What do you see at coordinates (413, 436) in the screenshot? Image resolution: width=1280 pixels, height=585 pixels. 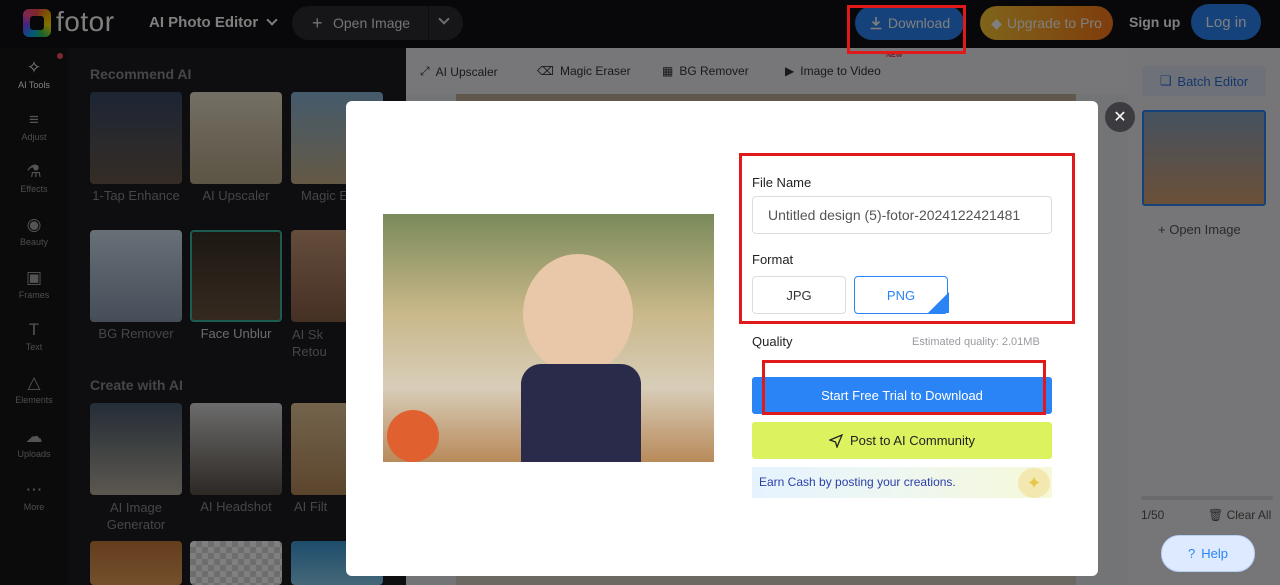 I see `orange-object` at bounding box center [413, 436].